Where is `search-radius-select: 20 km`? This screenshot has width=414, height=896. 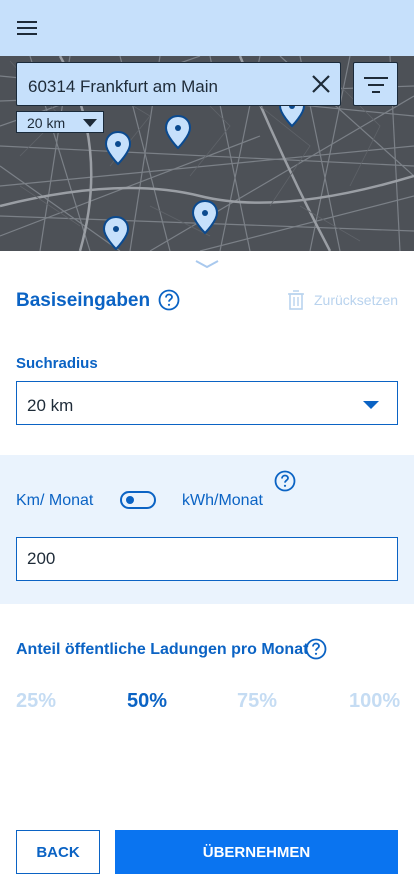
search-radius-select: 20 km is located at coordinates (207, 403).